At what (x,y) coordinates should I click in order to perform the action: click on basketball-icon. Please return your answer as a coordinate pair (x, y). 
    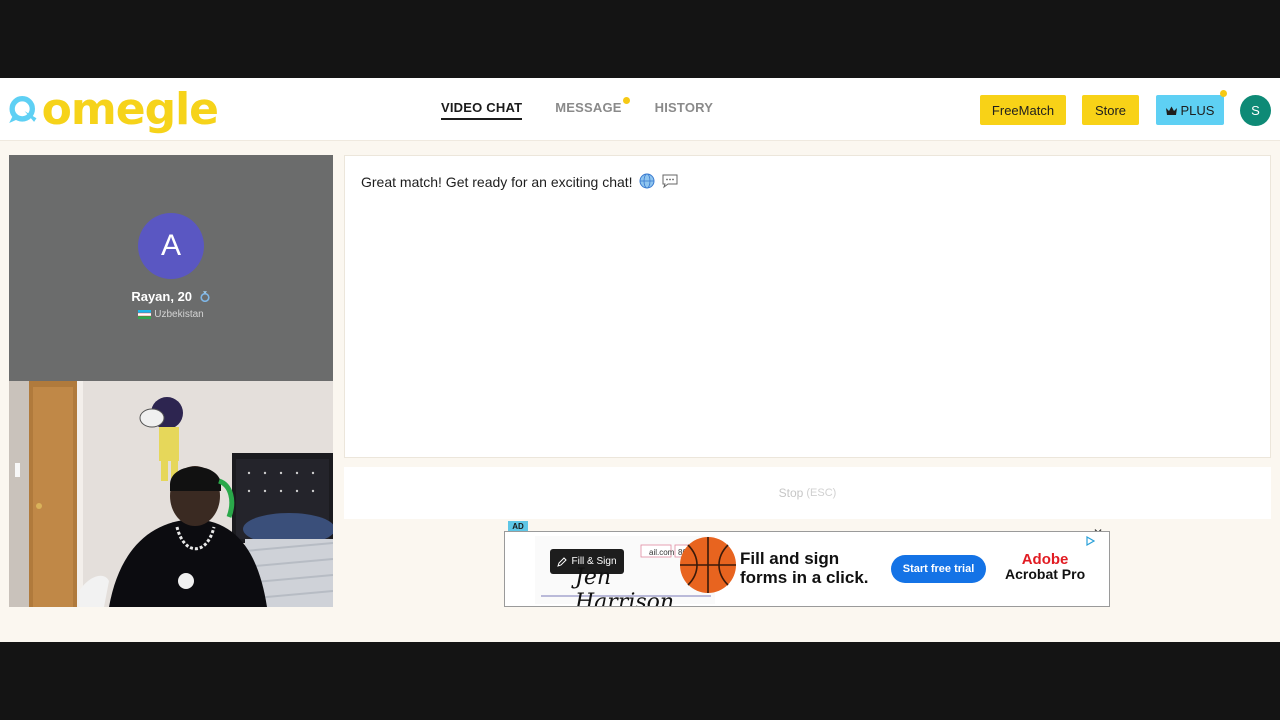
    Looking at the image, I should click on (708, 565).